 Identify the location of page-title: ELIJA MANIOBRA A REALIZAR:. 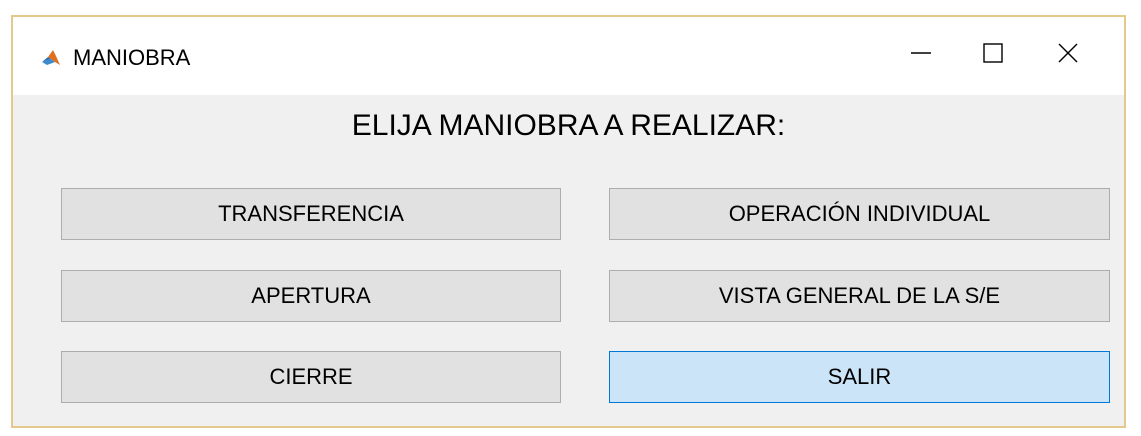
(568, 125).